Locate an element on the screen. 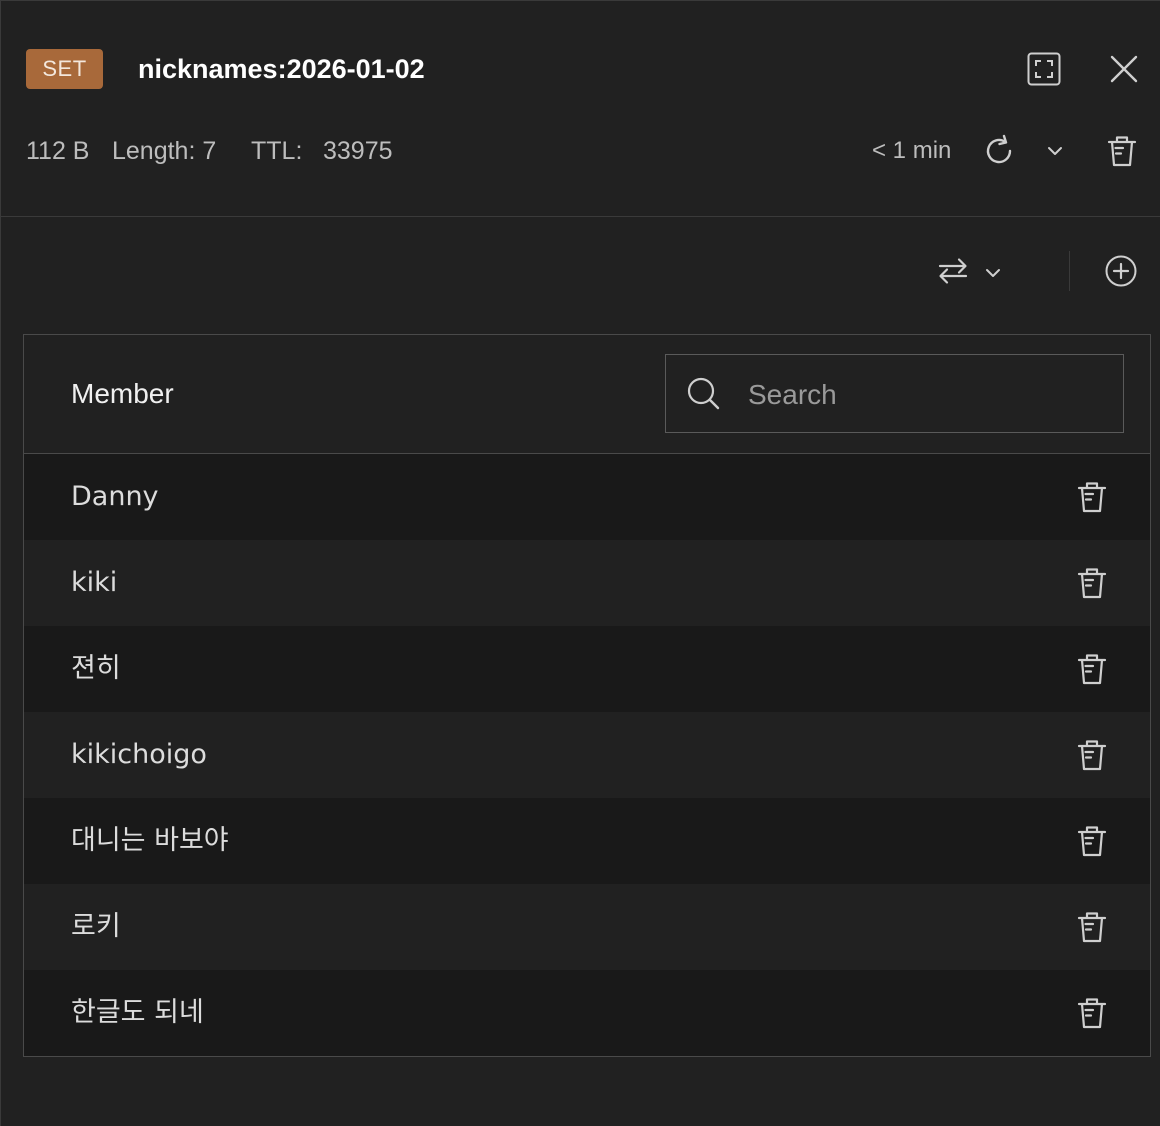  refresh-button is located at coordinates (999, 151).